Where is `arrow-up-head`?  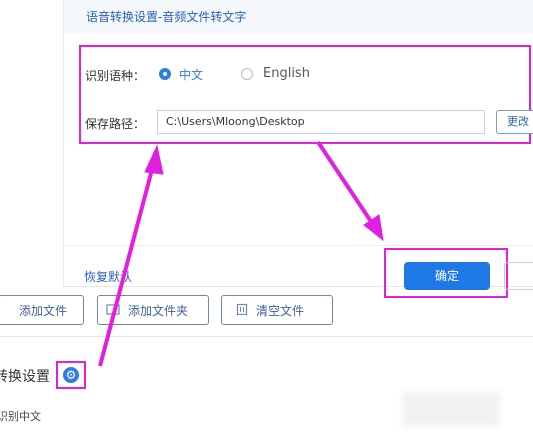
arrow-up-head is located at coordinates (154, 159).